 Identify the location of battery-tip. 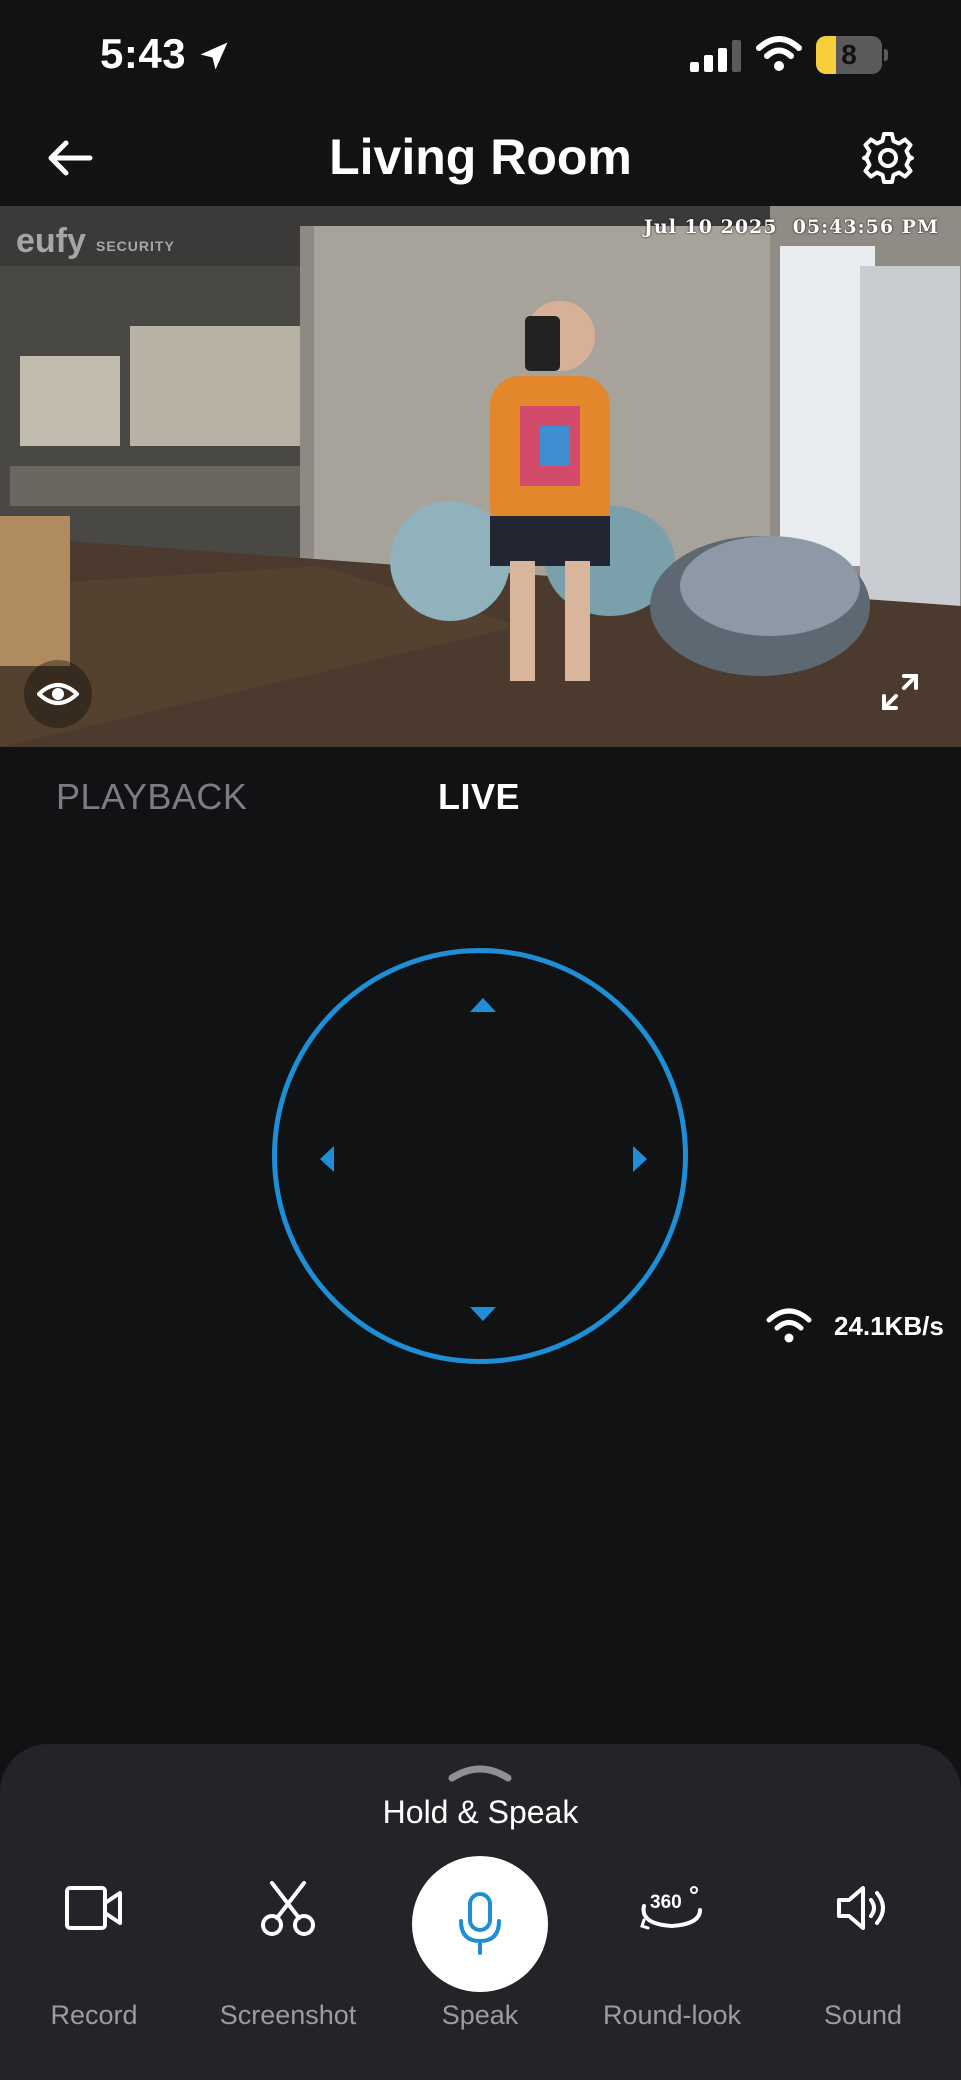
(886, 55).